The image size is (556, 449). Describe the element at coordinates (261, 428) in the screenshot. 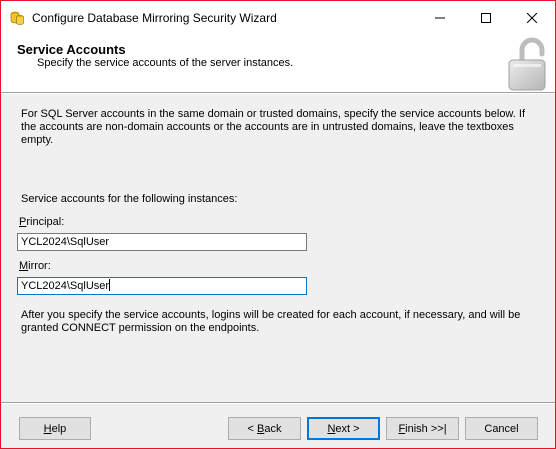

I see `back-button-mnemonic: B` at that location.